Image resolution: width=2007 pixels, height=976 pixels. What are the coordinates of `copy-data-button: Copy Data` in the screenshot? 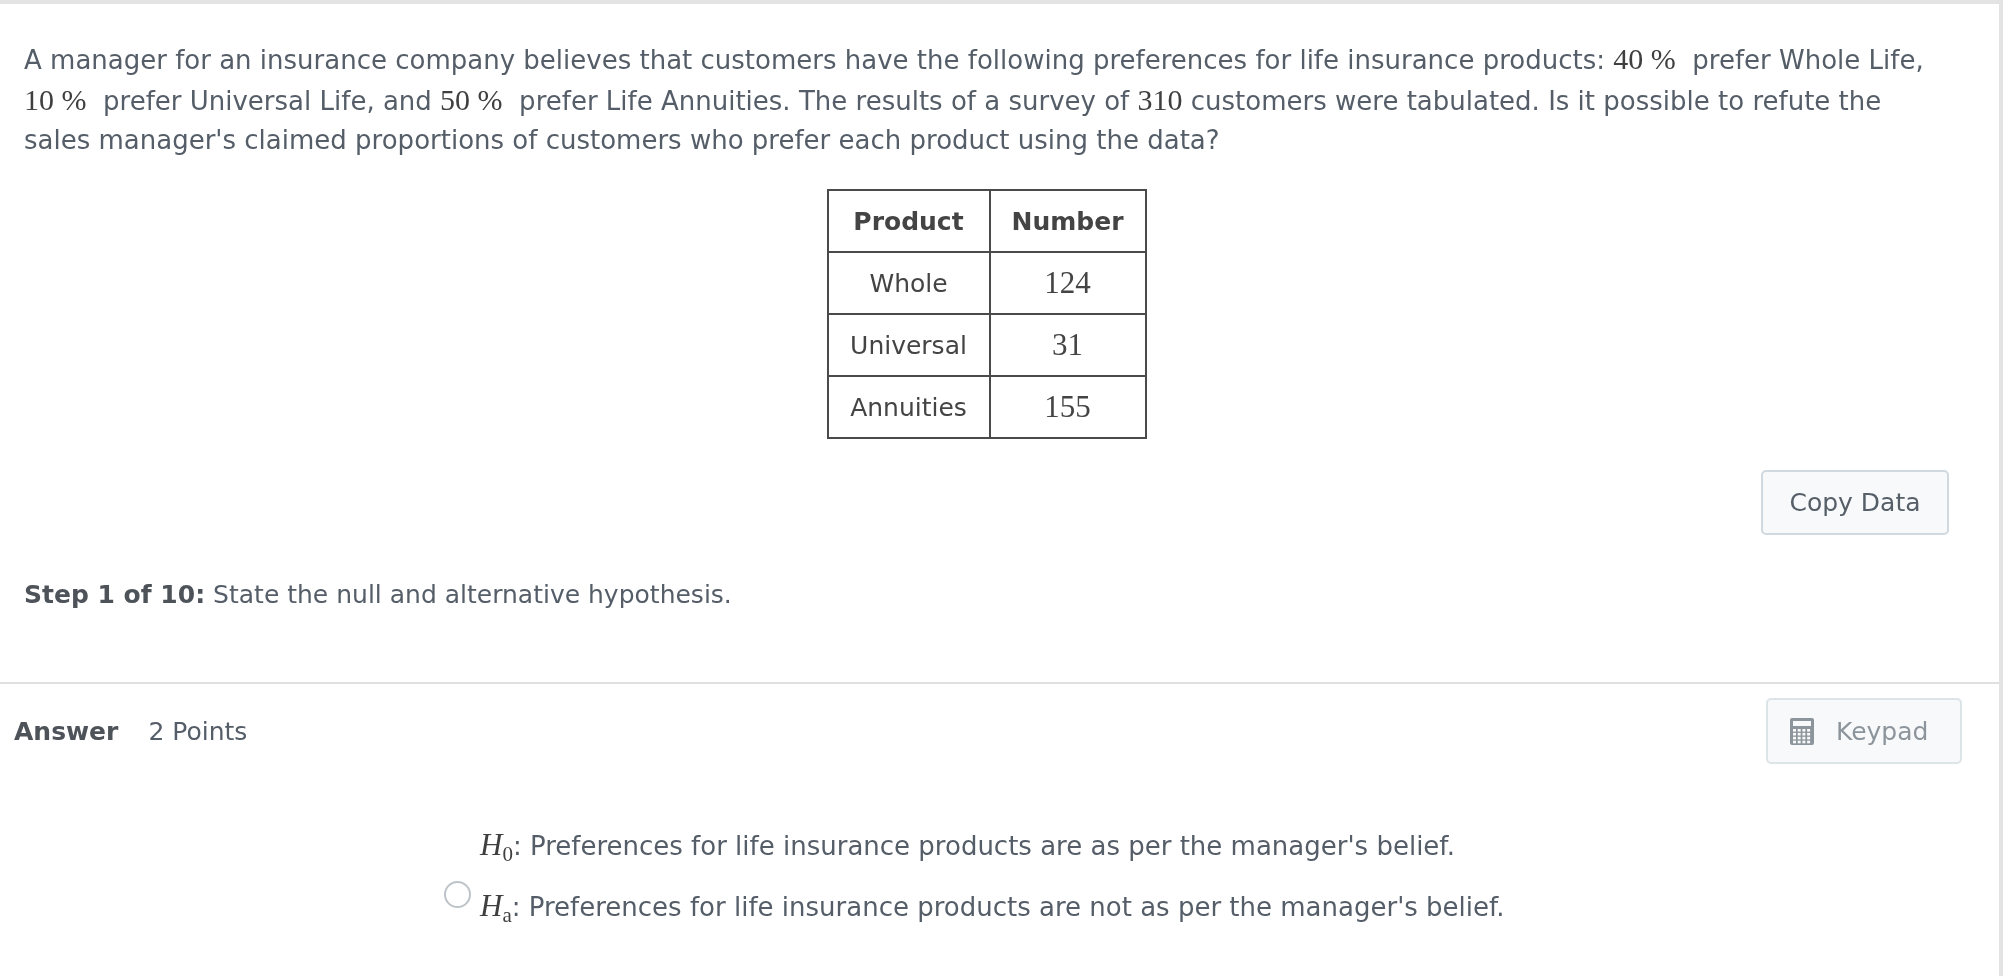 It's located at (1855, 502).